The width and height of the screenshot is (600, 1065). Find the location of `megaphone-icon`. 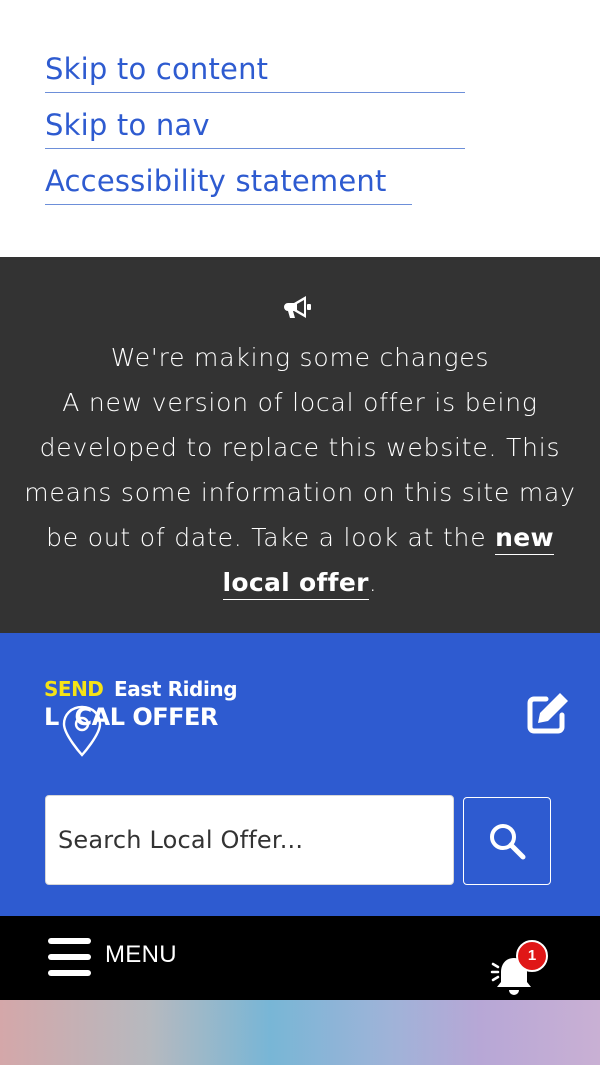

megaphone-icon is located at coordinates (297, 307).